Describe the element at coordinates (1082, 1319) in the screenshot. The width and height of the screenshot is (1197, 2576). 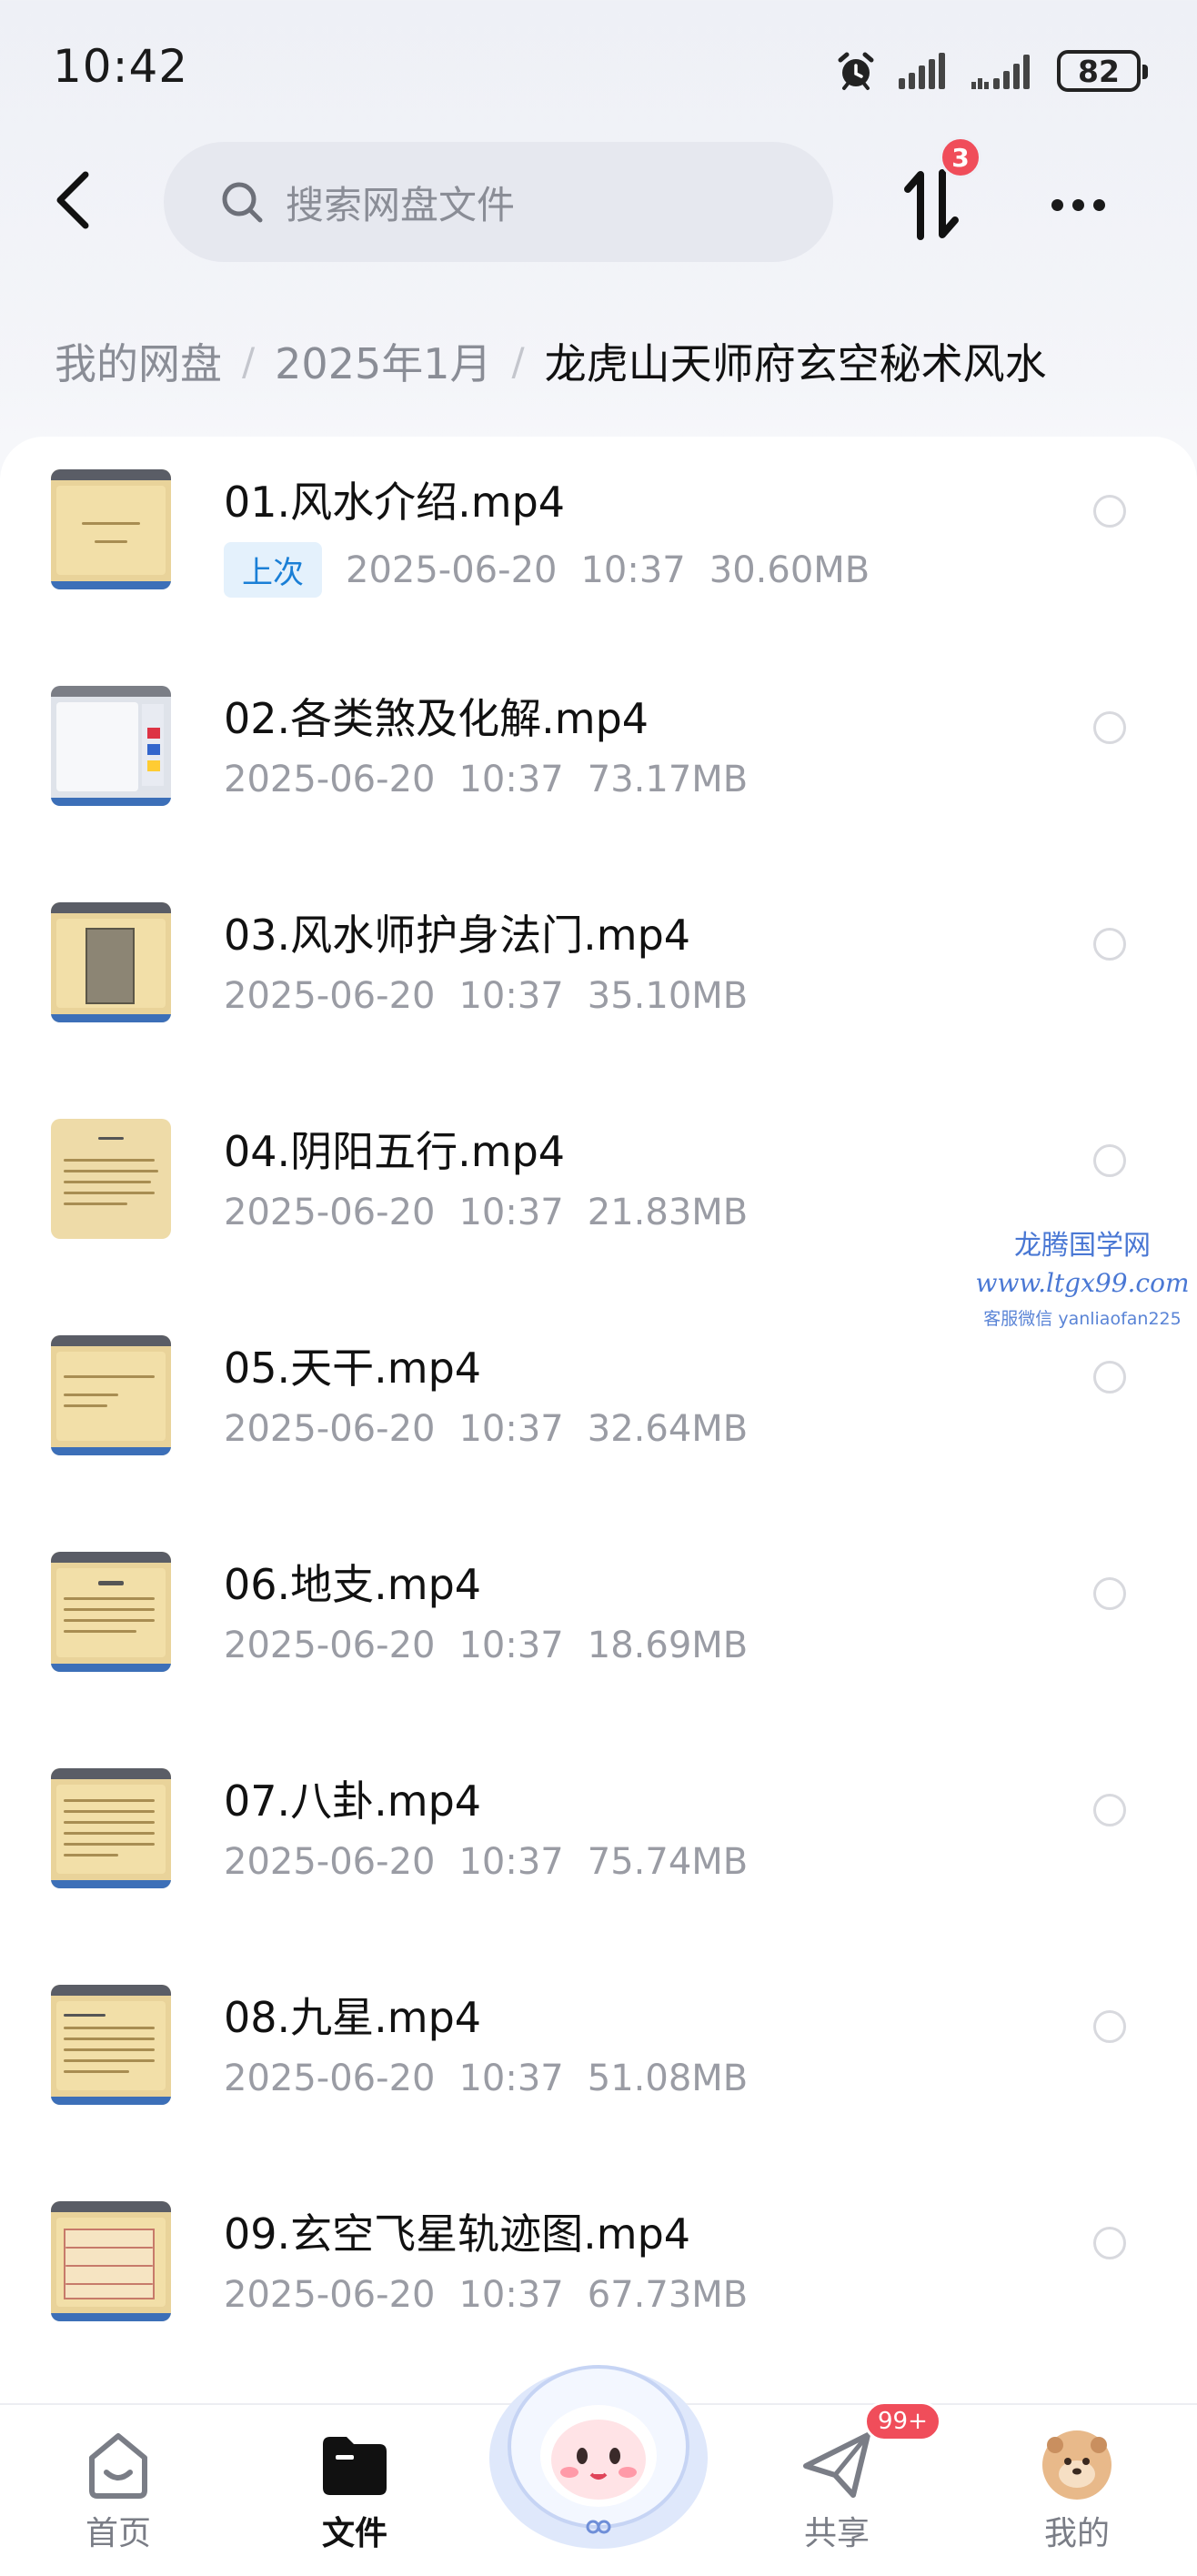
I see `watermark-contact: 客服微信 yanliaofan225` at that location.